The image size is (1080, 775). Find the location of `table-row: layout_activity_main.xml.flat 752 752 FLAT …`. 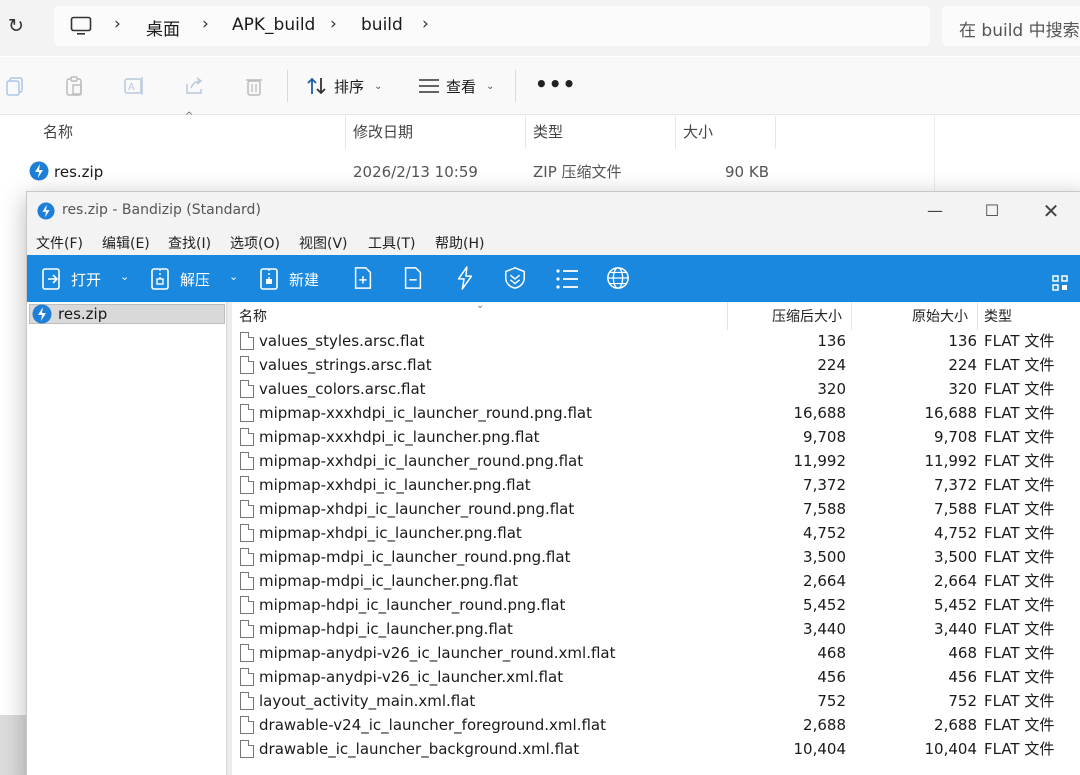

table-row: layout_activity_main.xml.flat 752 752 FLAT … is located at coordinates (656, 701).